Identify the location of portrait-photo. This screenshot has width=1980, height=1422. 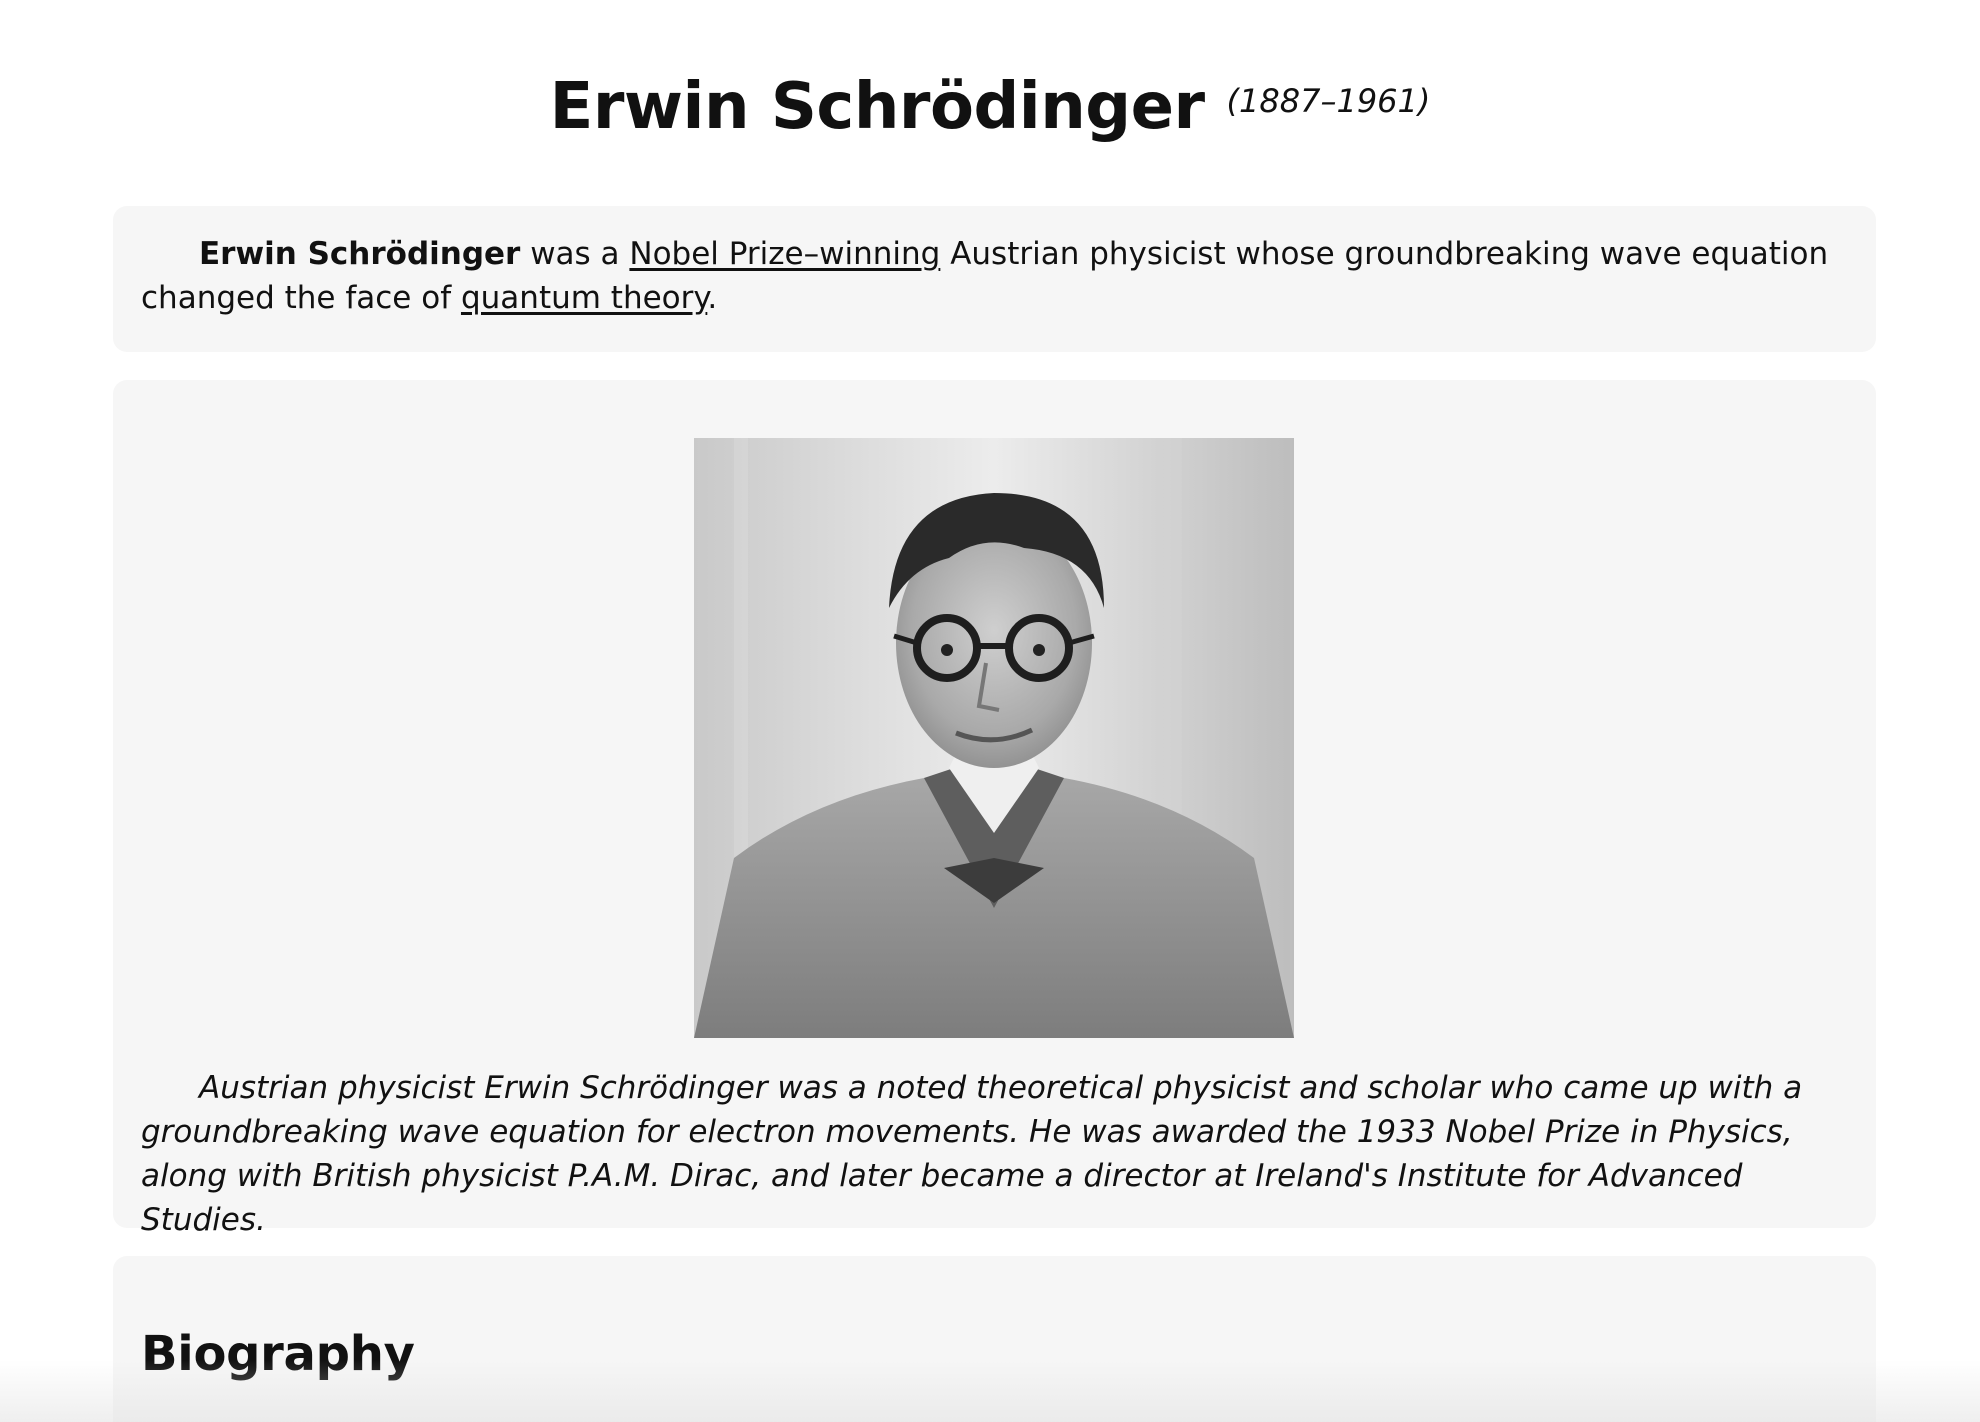
(994, 738).